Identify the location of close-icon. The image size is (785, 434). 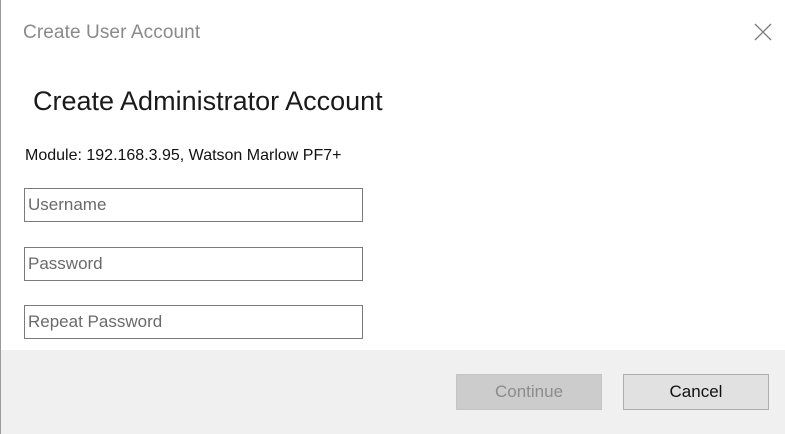
(763, 32).